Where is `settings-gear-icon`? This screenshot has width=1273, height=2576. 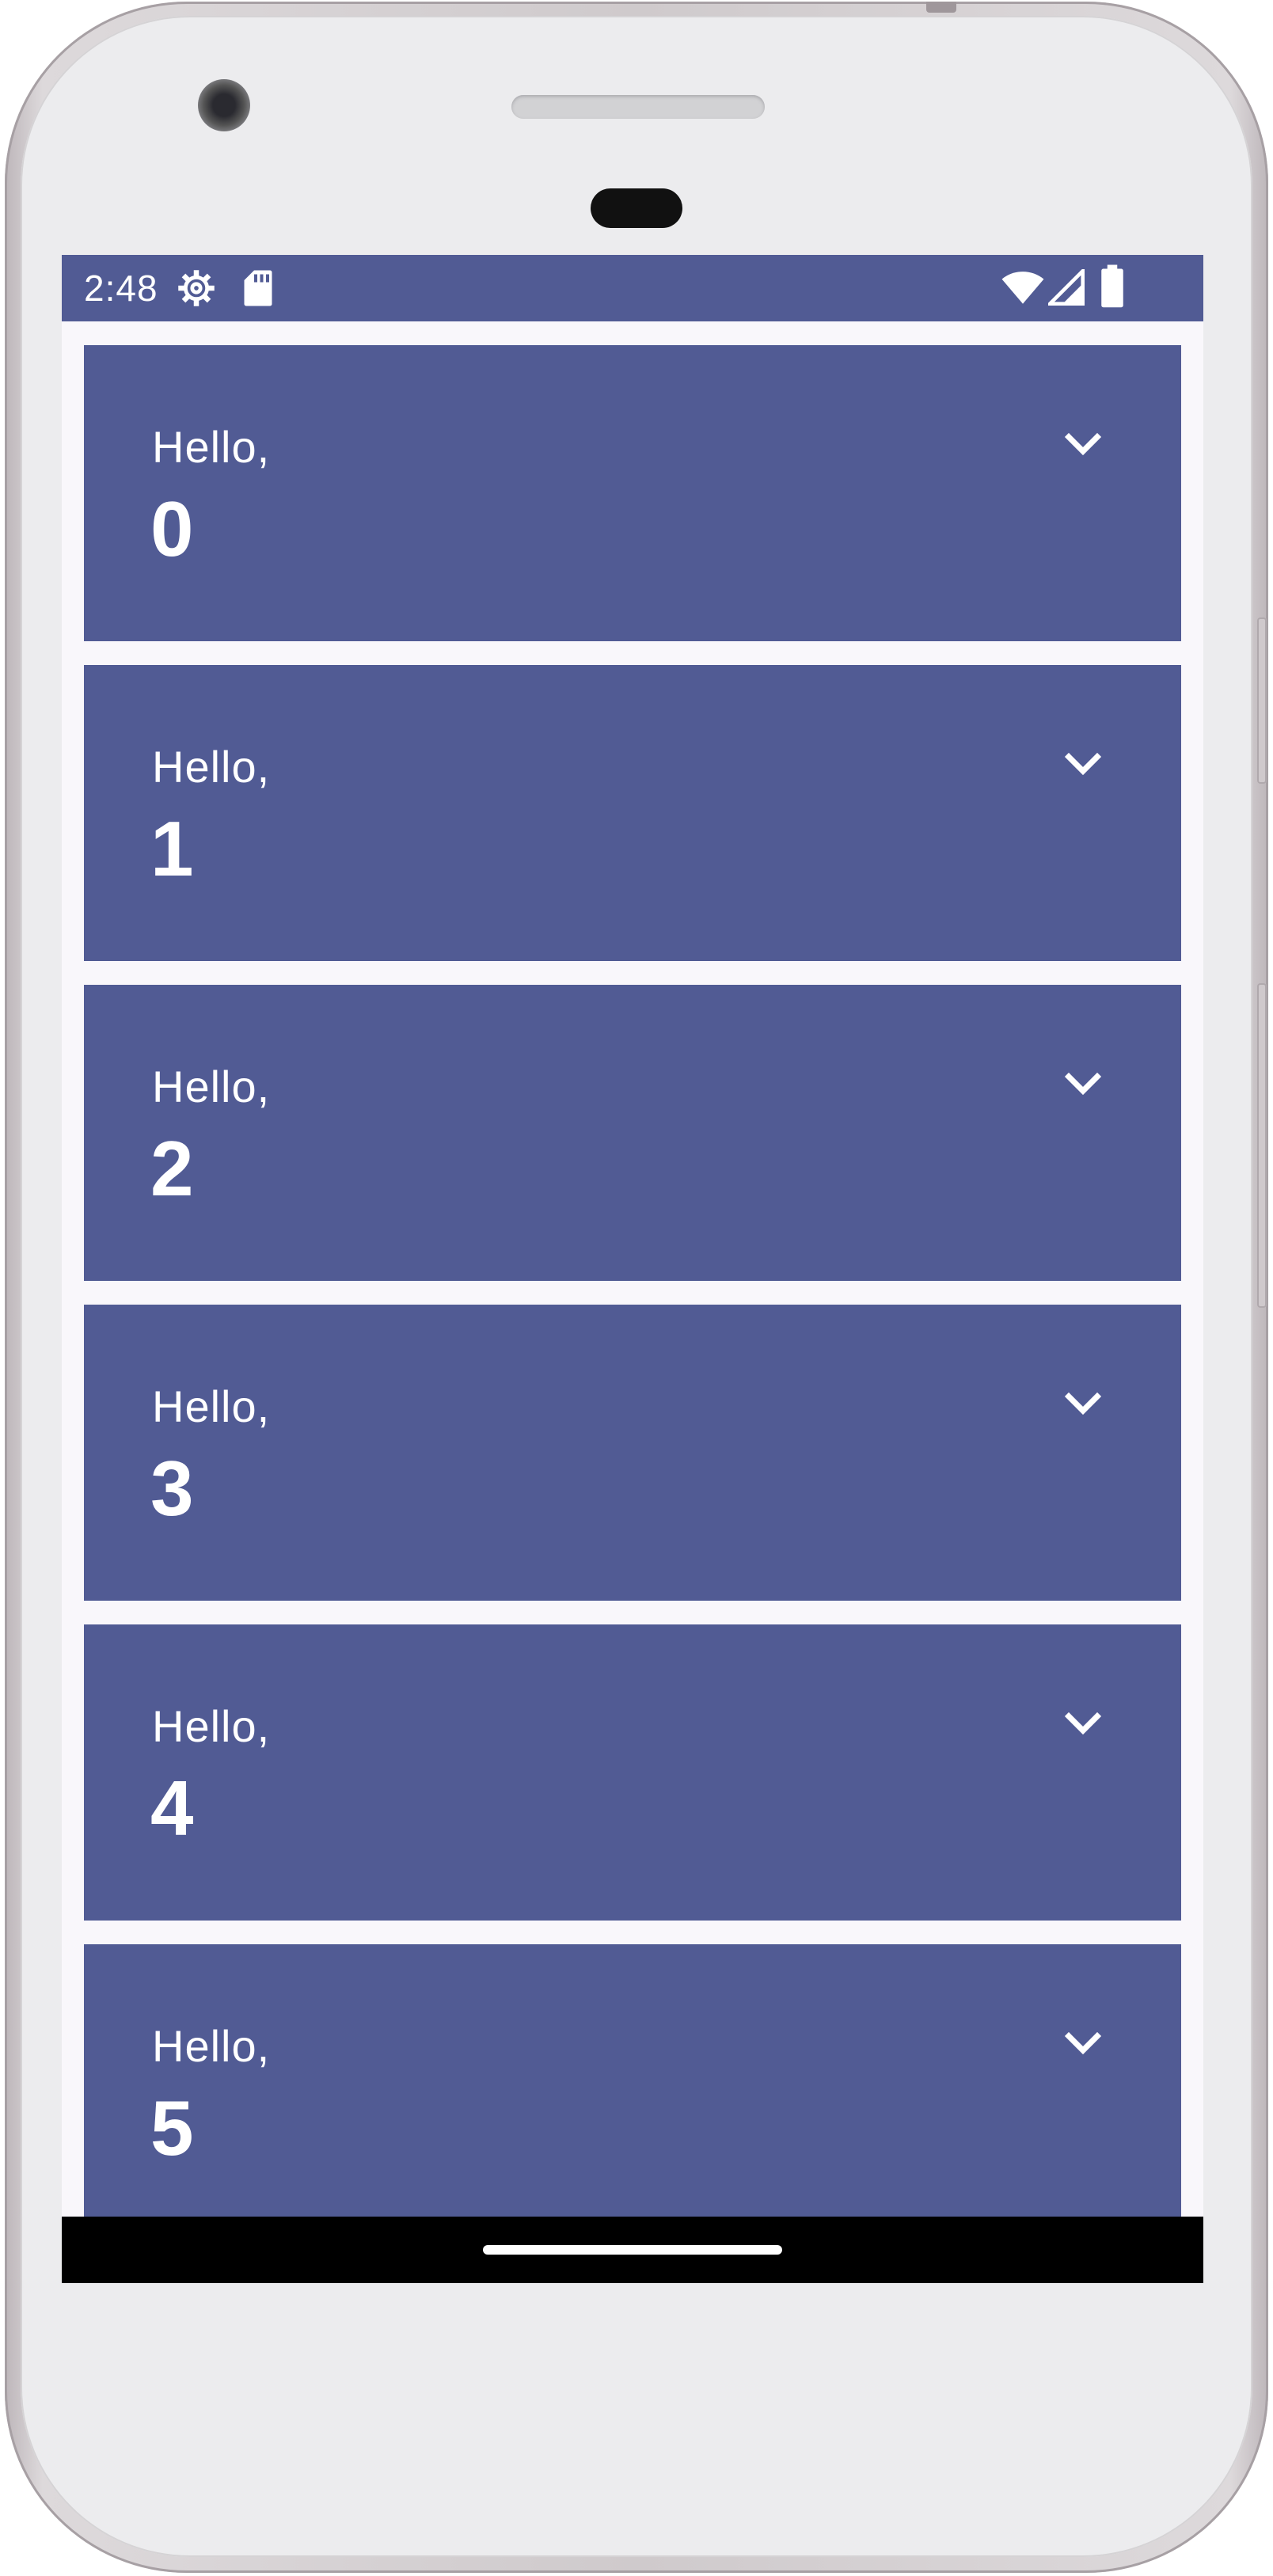
settings-gear-icon is located at coordinates (196, 288).